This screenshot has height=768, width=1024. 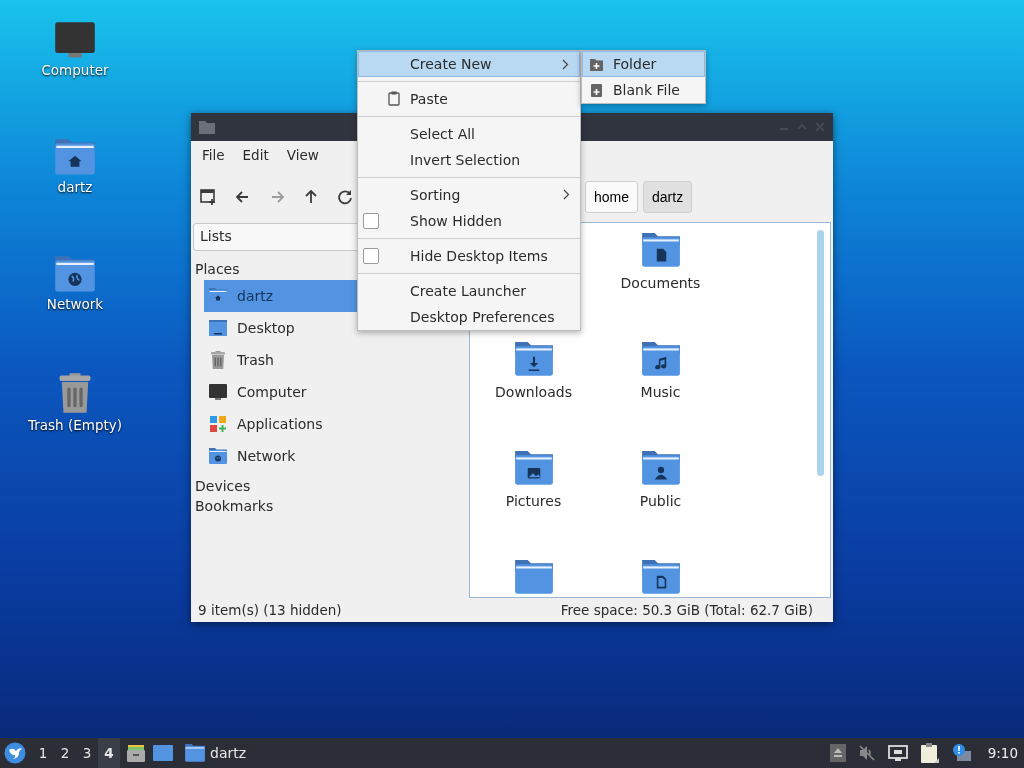 I want to click on status-text: 9 item(s) (13 hidden), so click(x=270, y=610).